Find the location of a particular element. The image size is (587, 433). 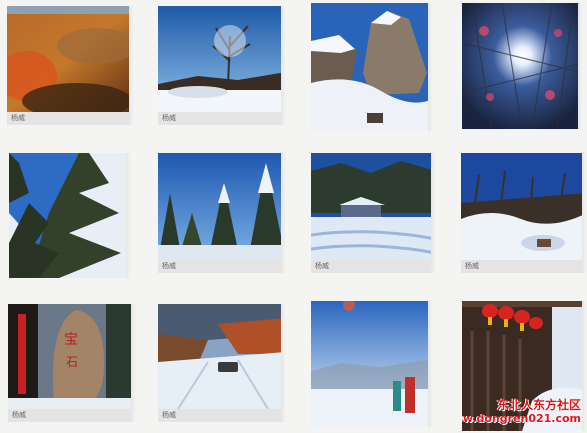

thumbnail-carved-stone: 宝 石 杨威 is located at coordinates (72, 363).